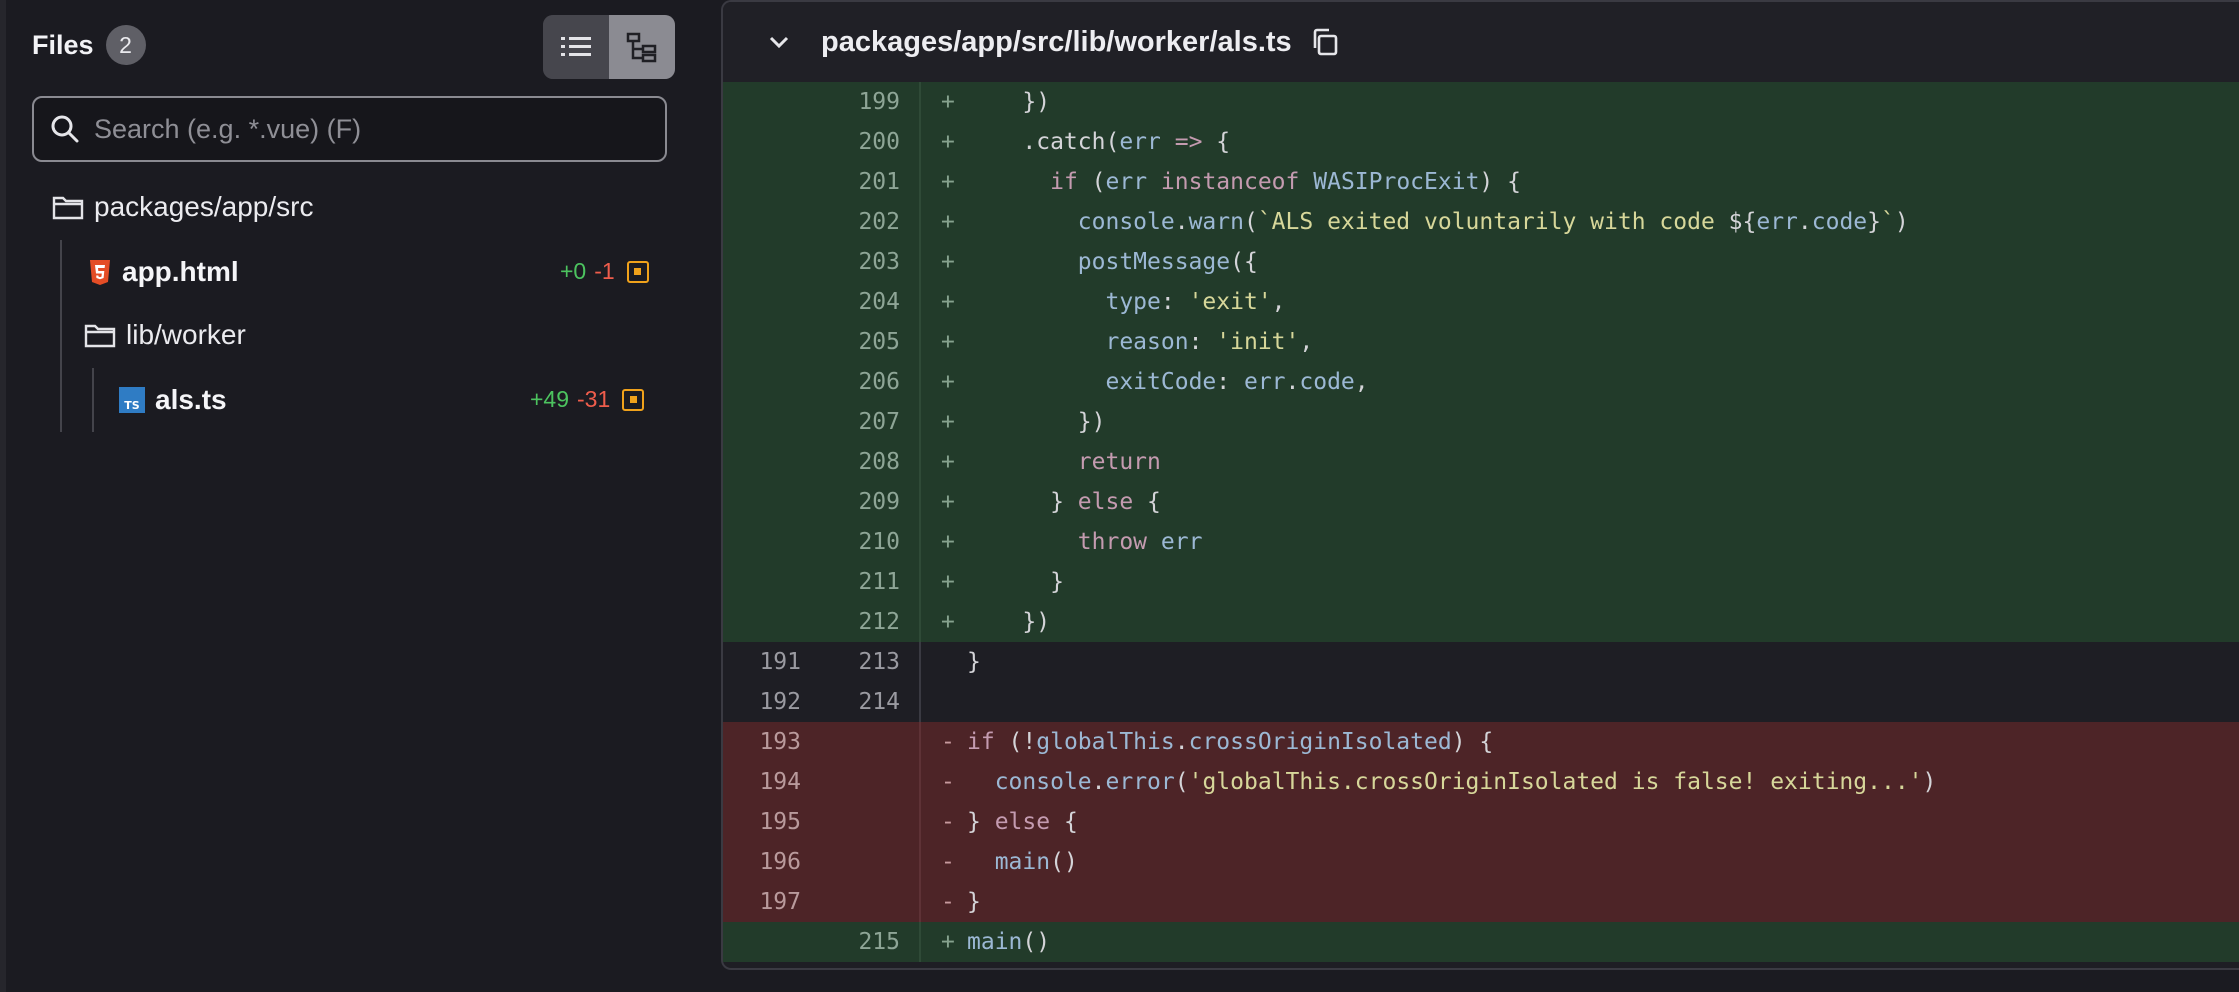 Image resolution: width=2239 pixels, height=992 pixels. I want to click on tree-guide-line, so click(93, 400).